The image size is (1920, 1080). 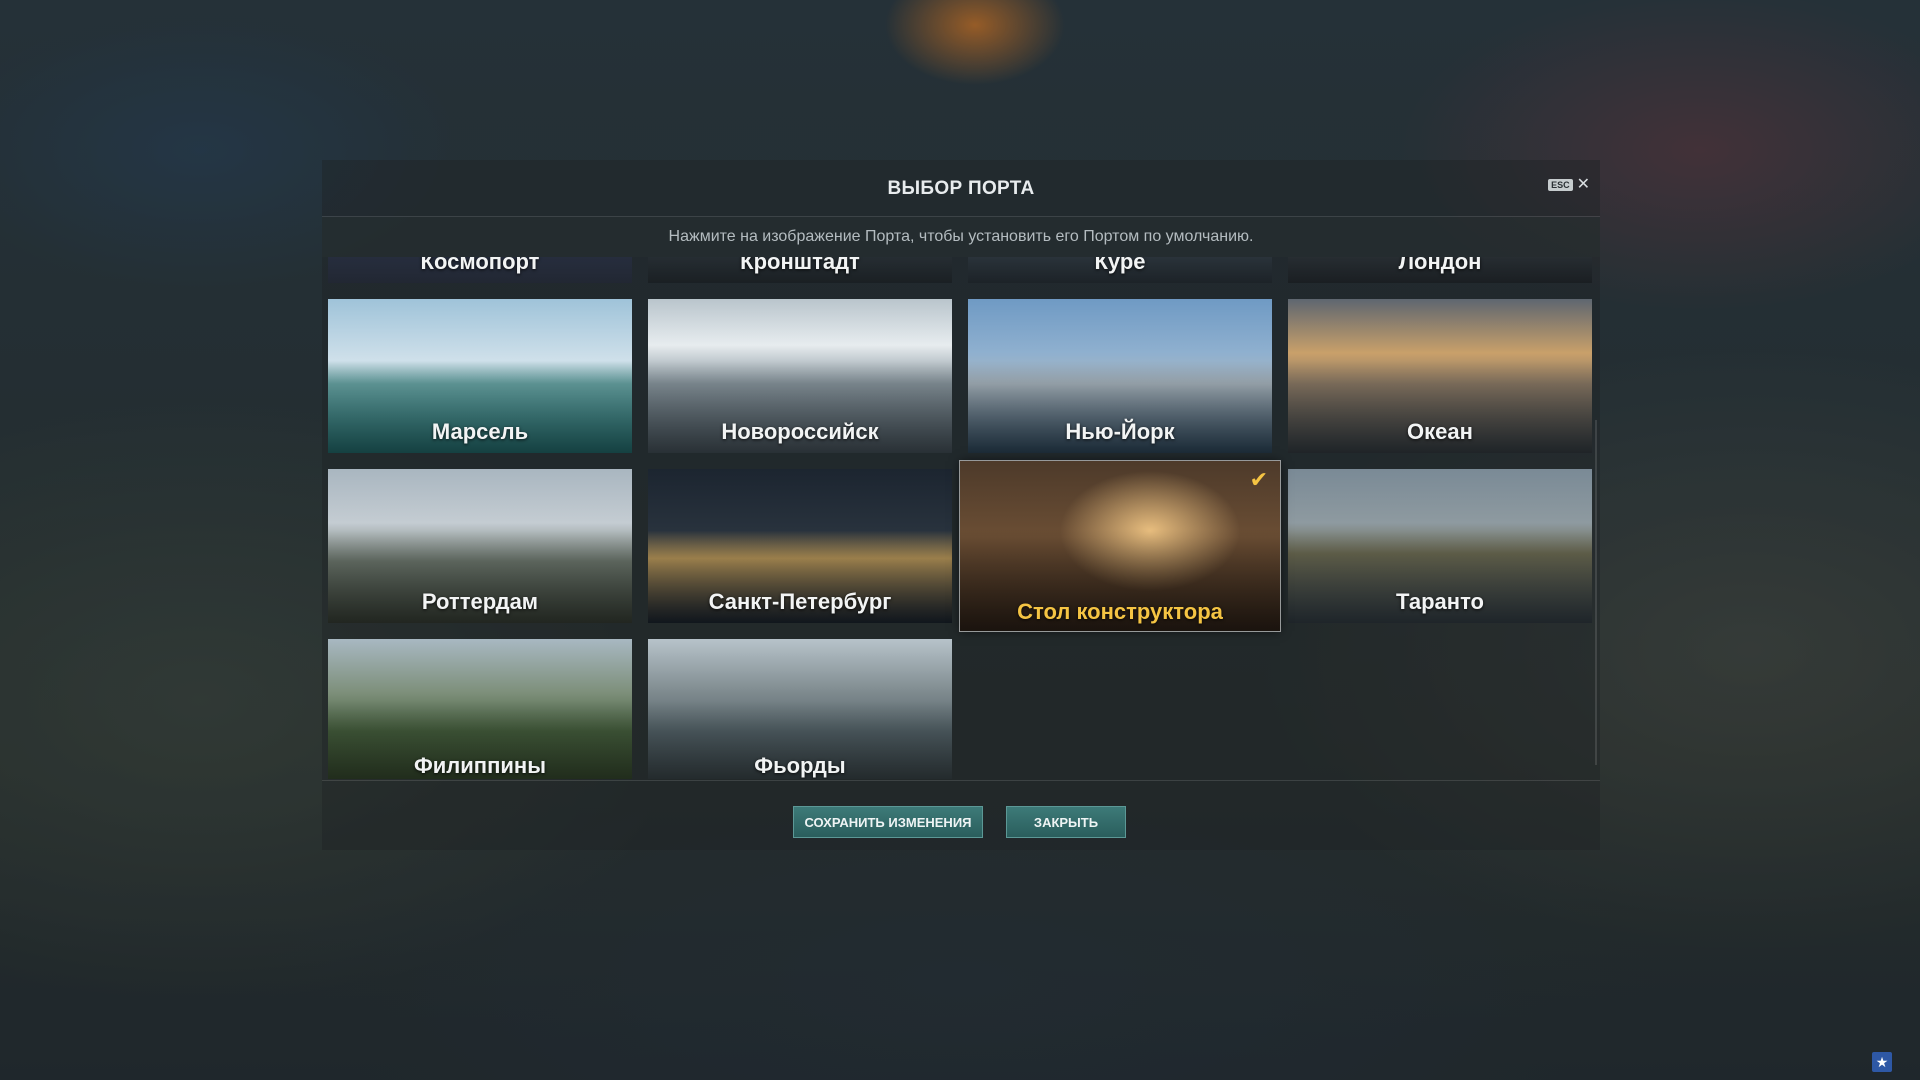 I want to click on port-tile-ocean: Океан, so click(x=1440, y=376).